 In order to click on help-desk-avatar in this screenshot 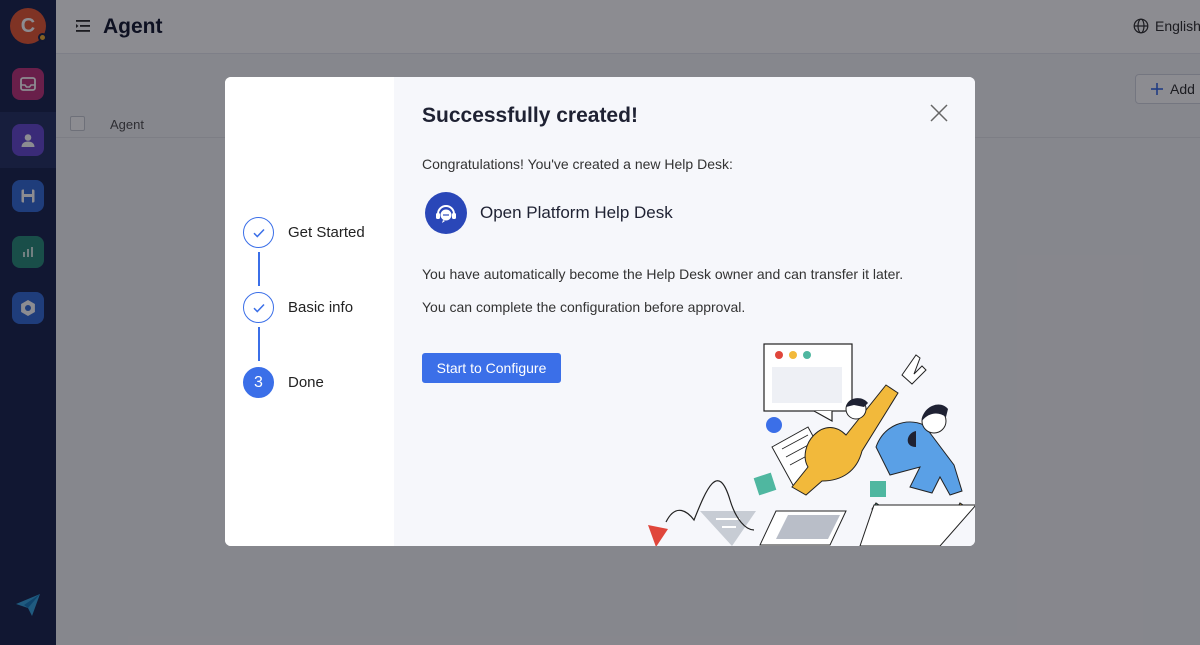, I will do `click(446, 213)`.